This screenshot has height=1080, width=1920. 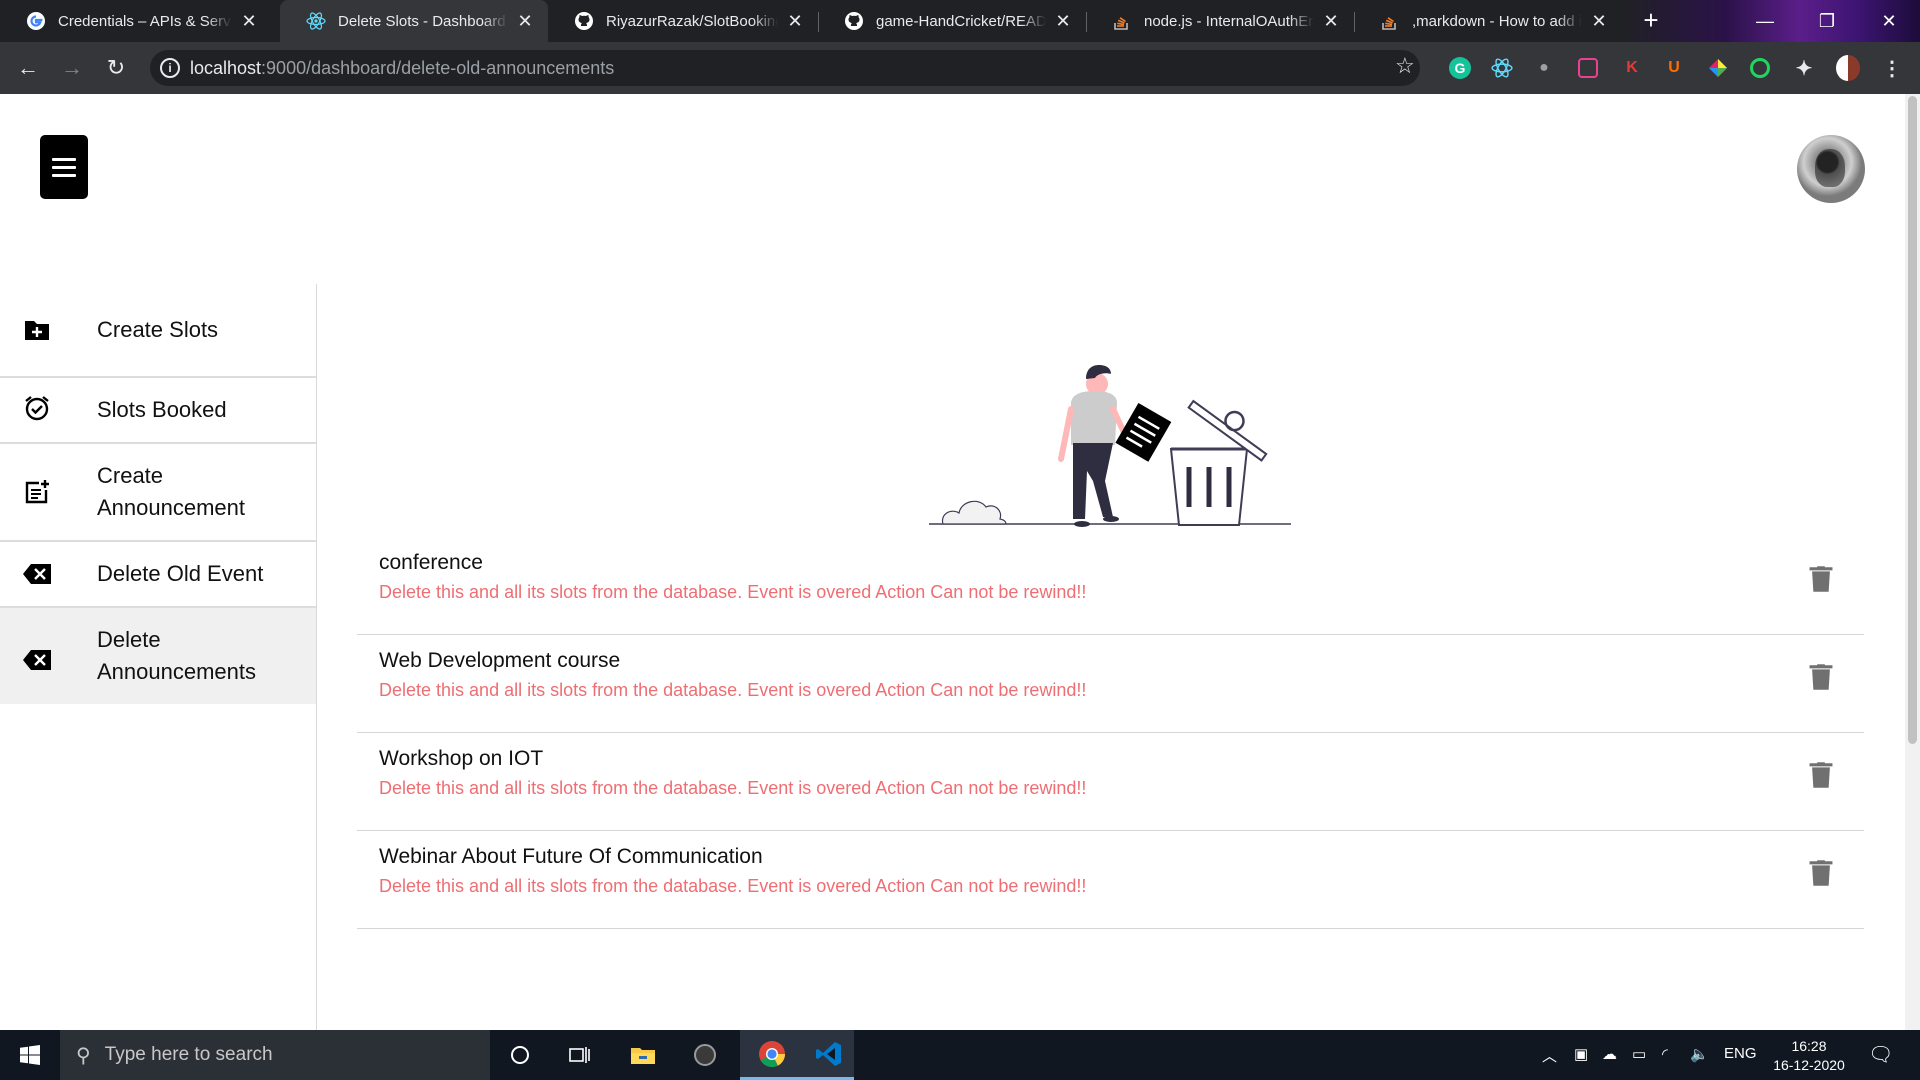 I want to click on user-avatar, so click(x=1831, y=169).